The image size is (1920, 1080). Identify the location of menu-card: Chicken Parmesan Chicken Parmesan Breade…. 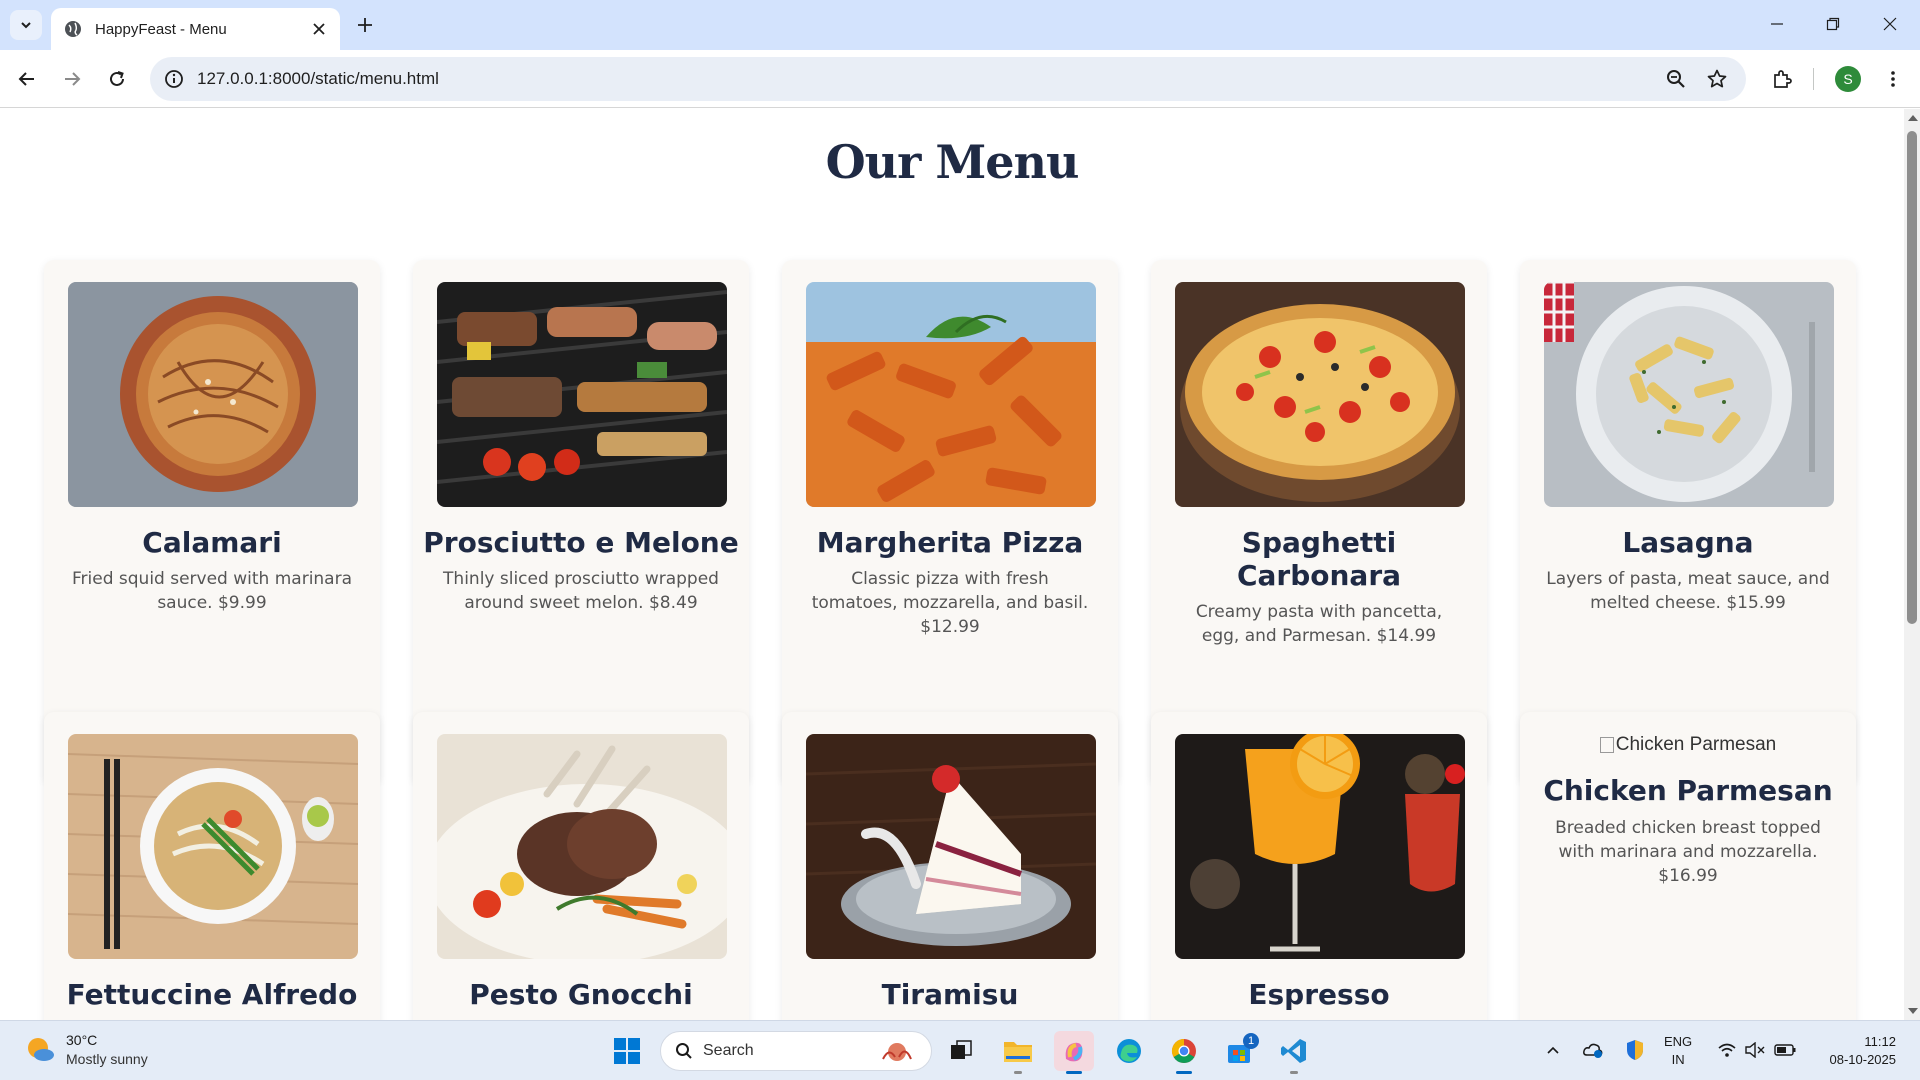
(1688, 866).